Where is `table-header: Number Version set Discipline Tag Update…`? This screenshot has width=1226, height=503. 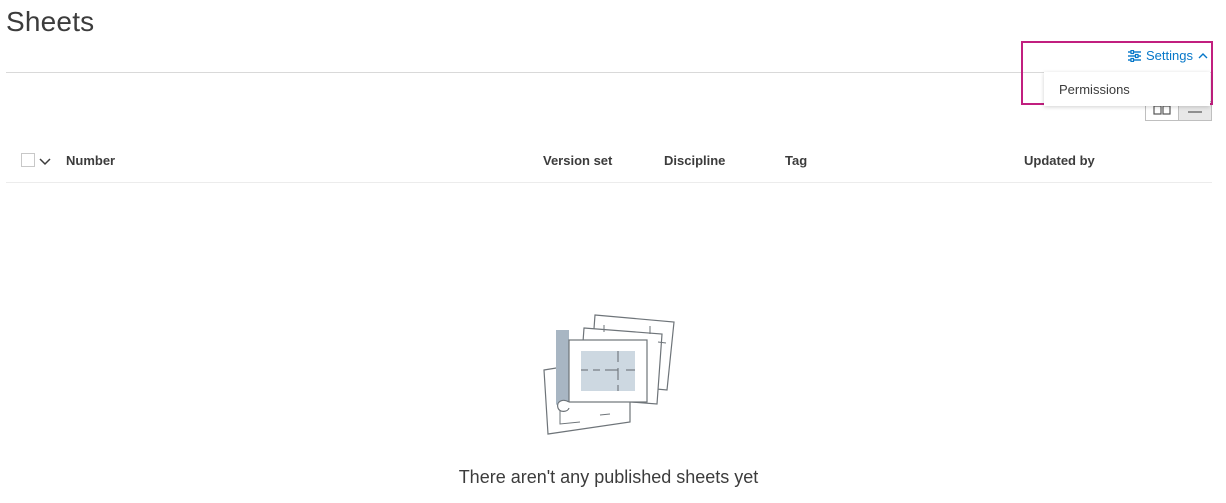
table-header: Number Version set Discipline Tag Update… is located at coordinates (609, 162).